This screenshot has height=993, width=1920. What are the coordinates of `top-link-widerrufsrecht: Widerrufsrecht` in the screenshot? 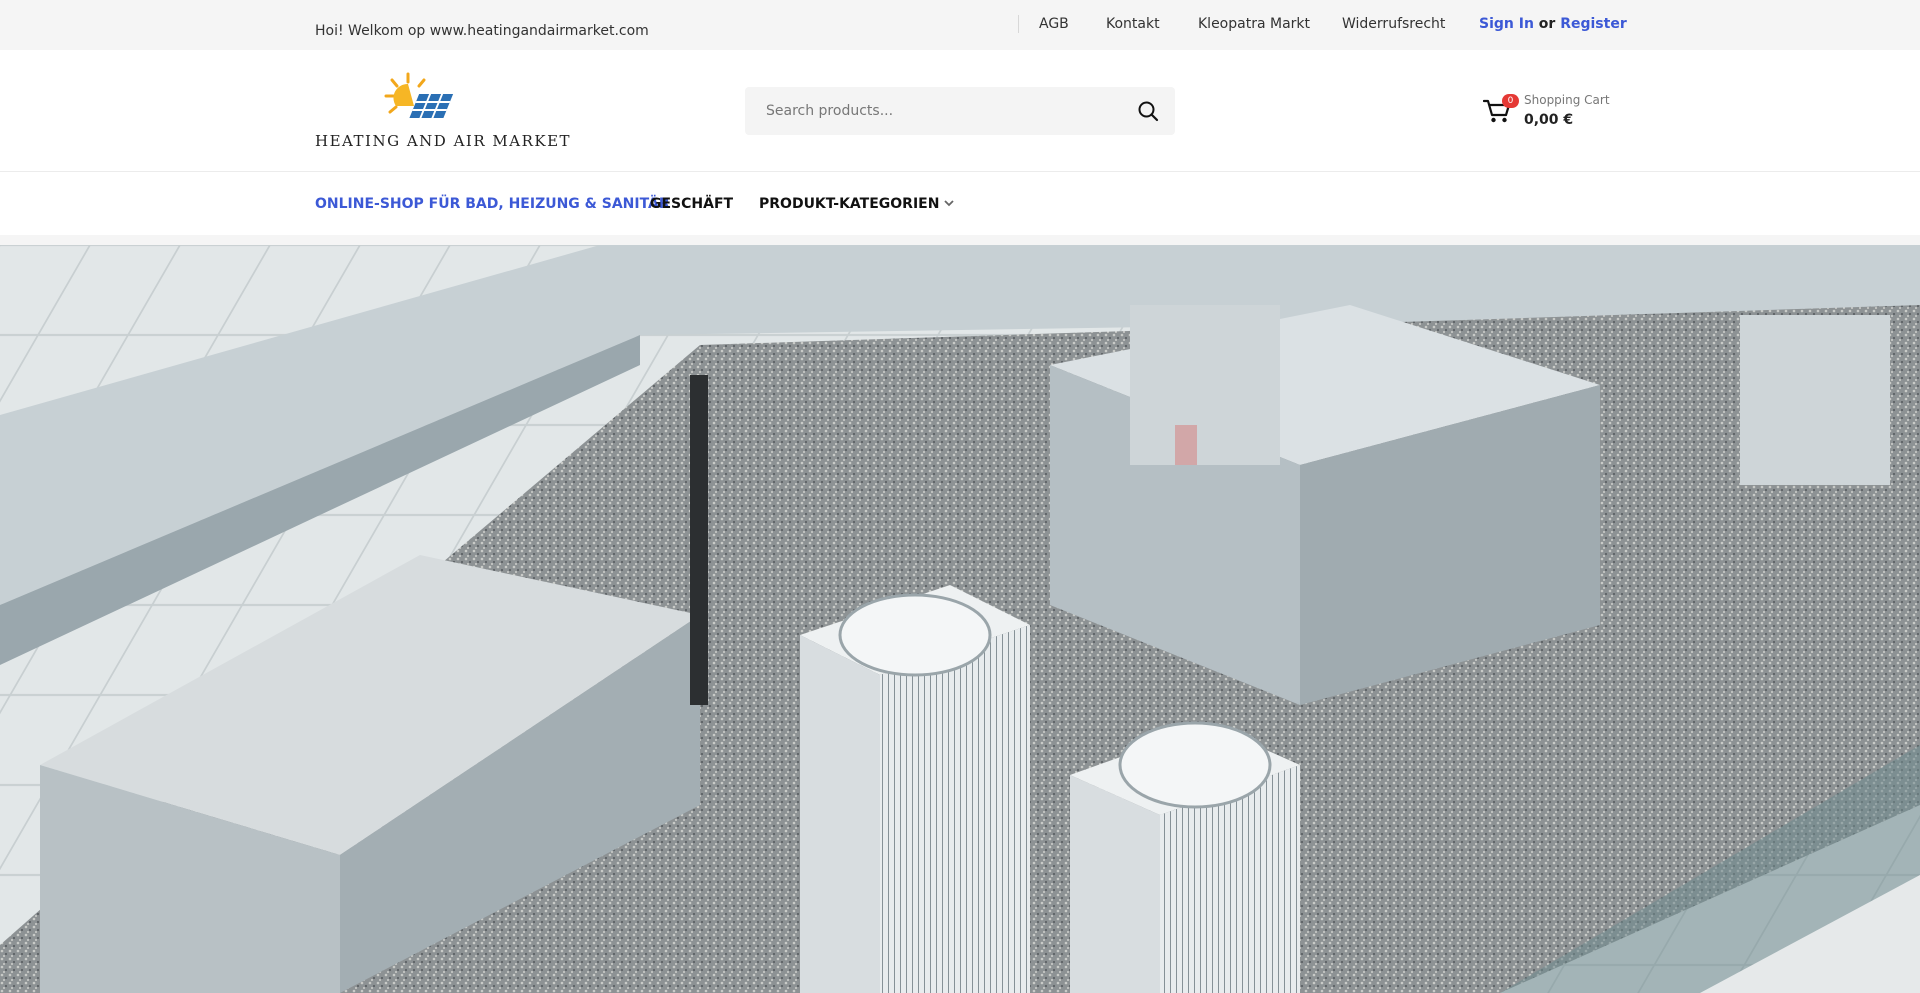 It's located at (1393, 24).